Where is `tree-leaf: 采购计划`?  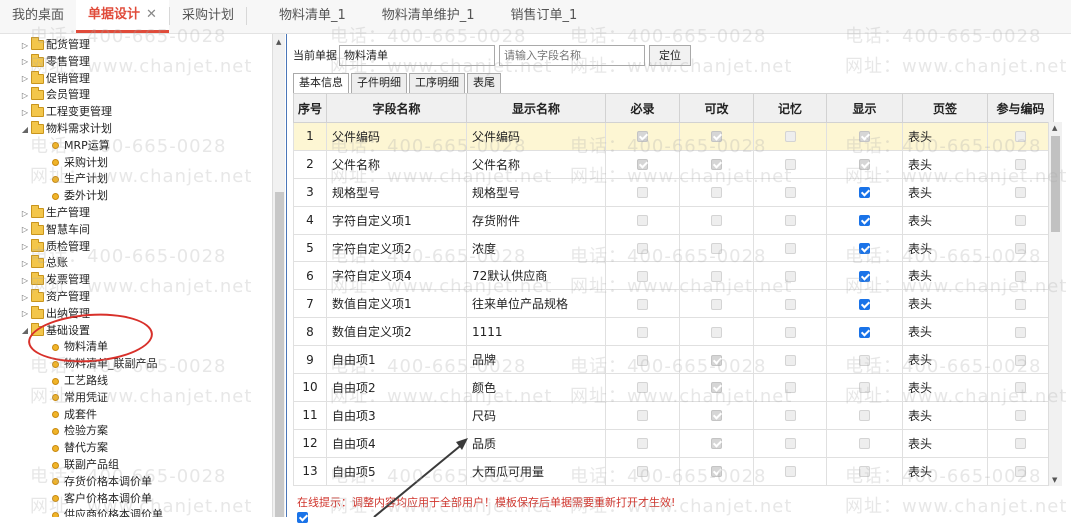 tree-leaf: 采购计划 is located at coordinates (80, 162).